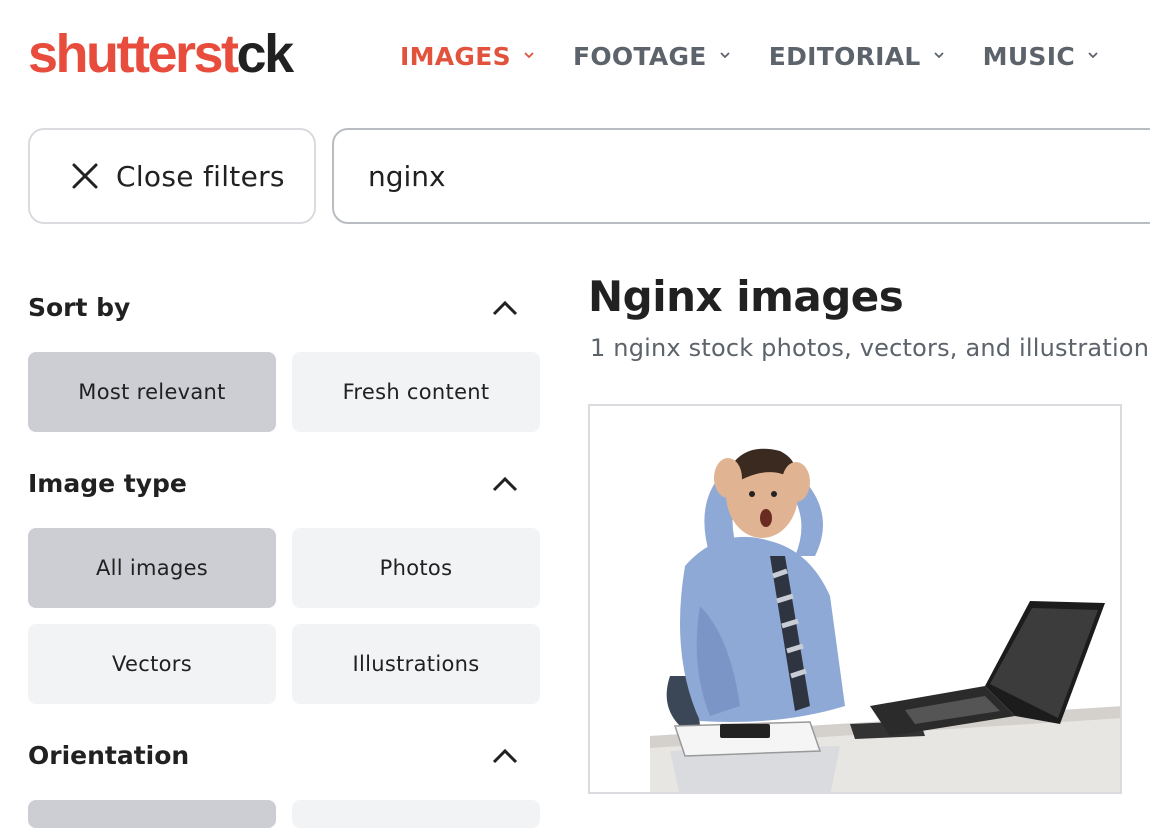 Image resolution: width=1150 pixels, height=828 pixels. I want to click on main-nav: IMAGES FOOTAGE EDITORIAL MUSIC, so click(768, 56).